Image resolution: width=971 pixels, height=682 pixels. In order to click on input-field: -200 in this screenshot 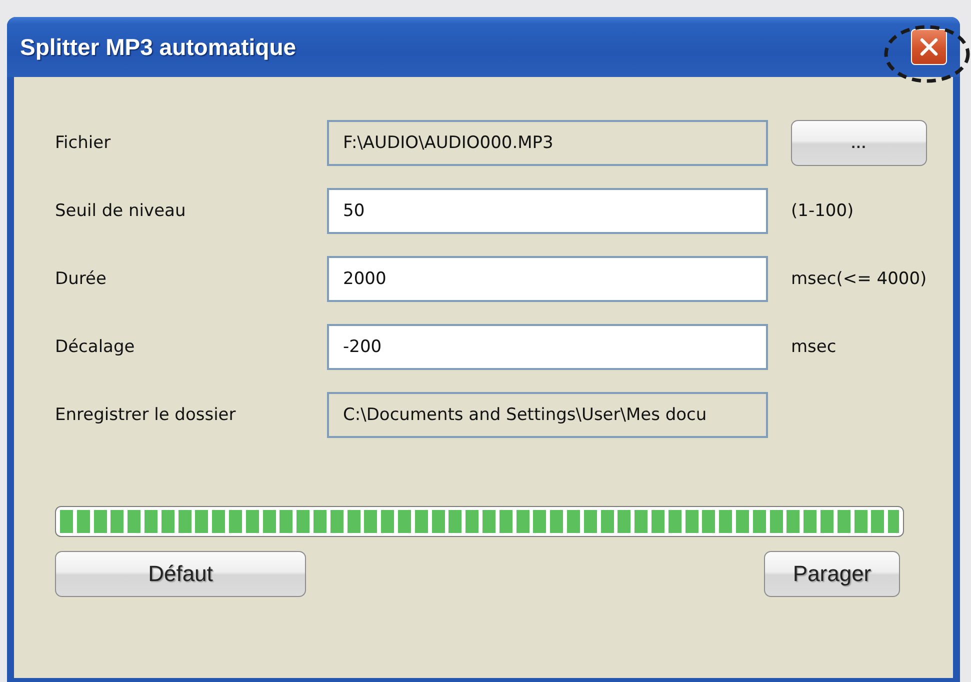, I will do `click(547, 347)`.